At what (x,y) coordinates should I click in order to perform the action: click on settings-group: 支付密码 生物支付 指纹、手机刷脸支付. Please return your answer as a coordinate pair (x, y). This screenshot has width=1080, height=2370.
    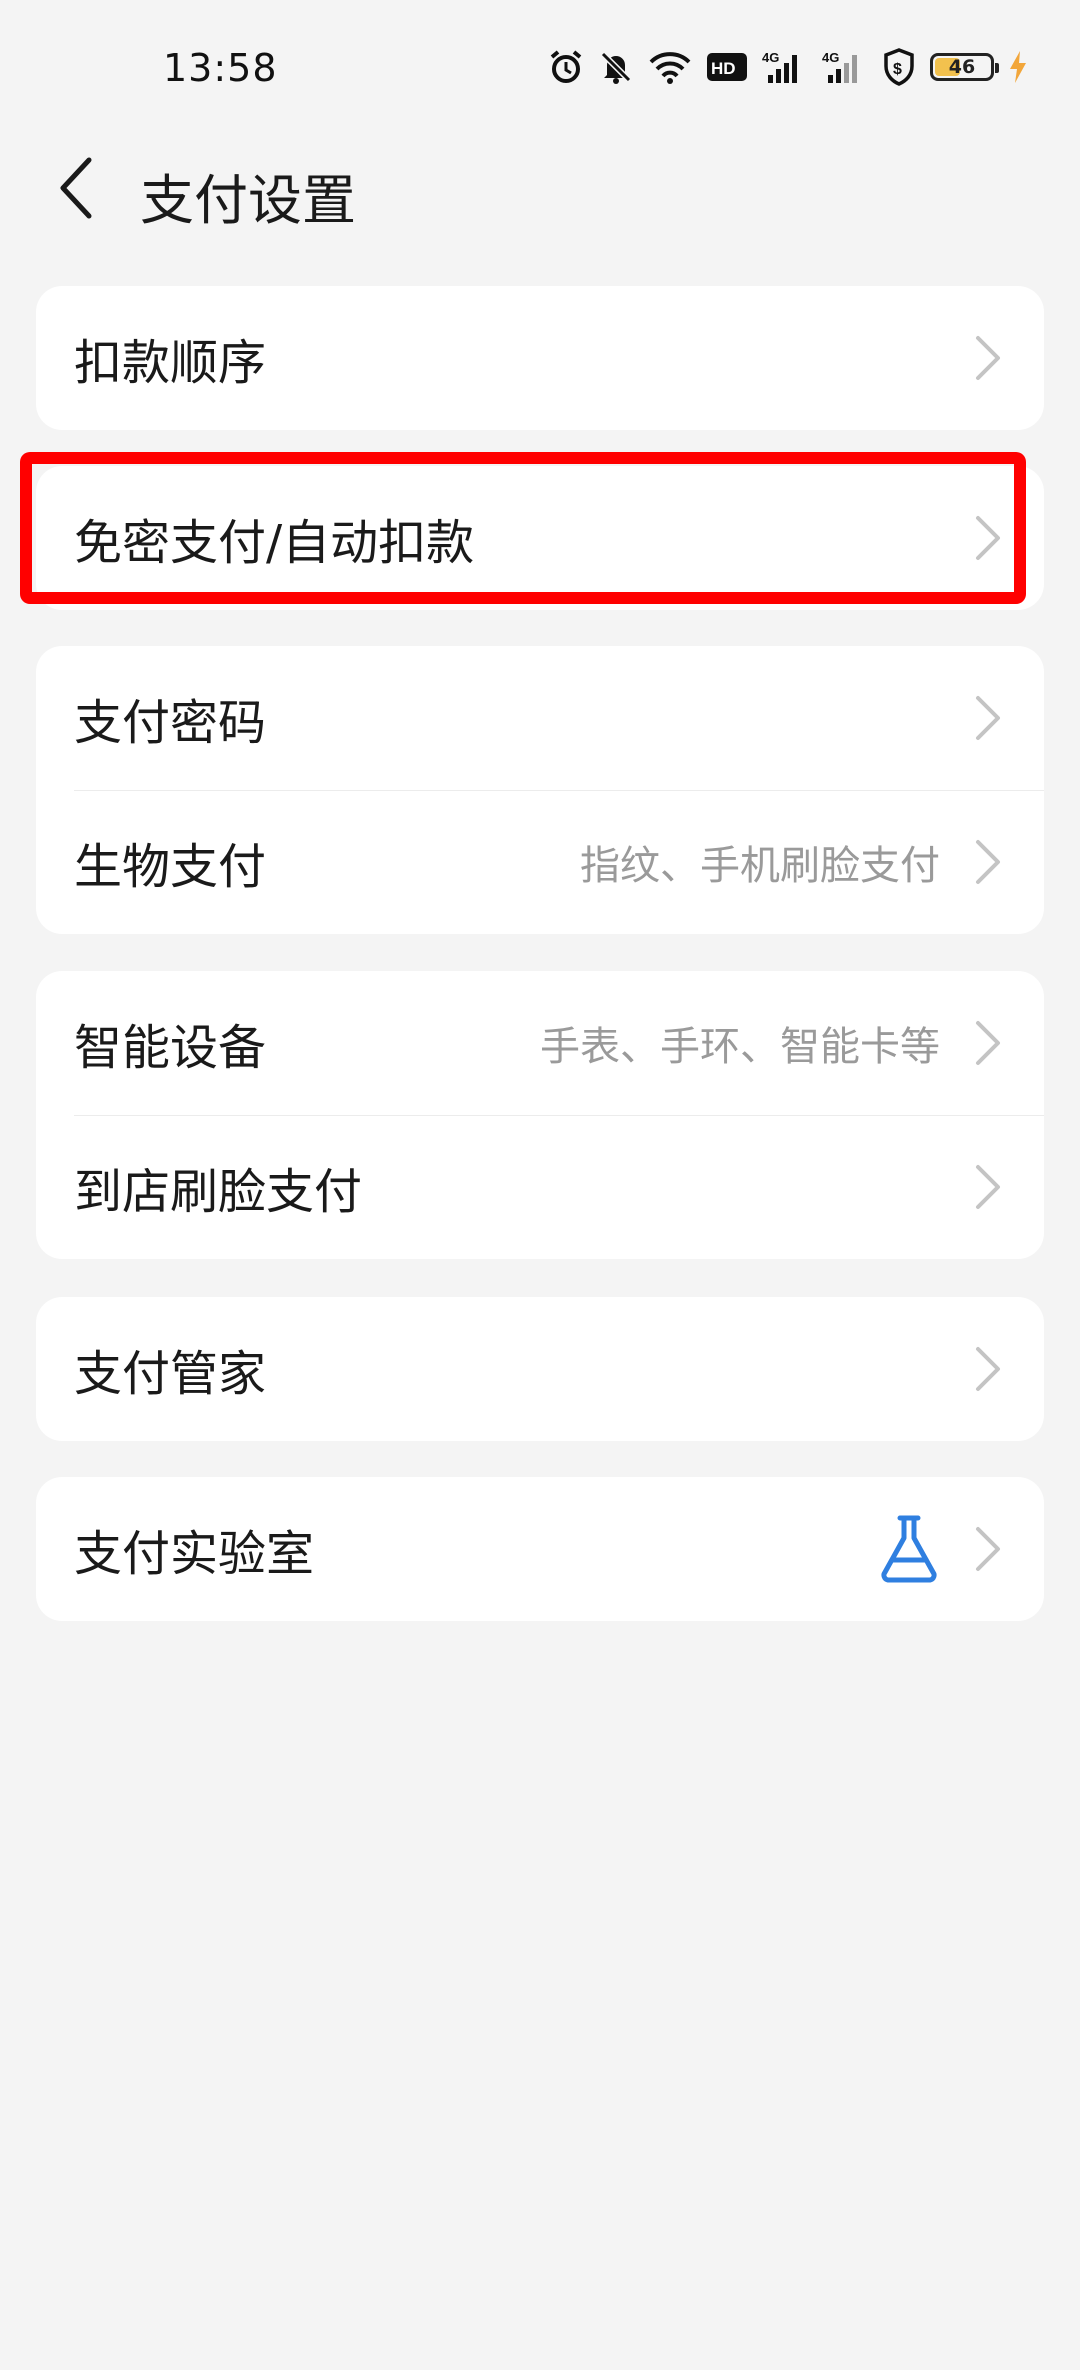
    Looking at the image, I should click on (540, 790).